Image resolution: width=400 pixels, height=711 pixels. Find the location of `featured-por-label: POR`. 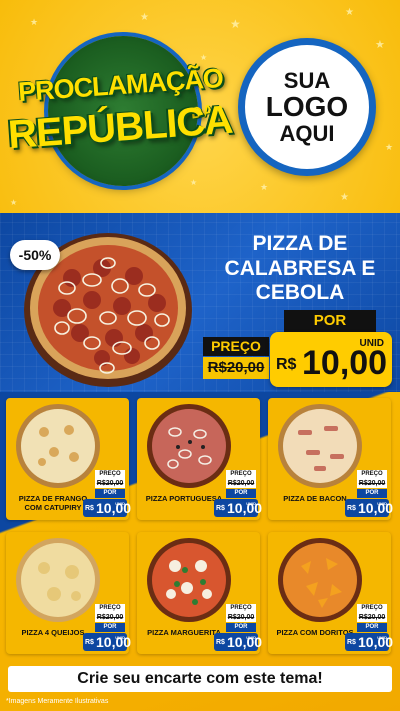

featured-por-label: POR is located at coordinates (330, 321).